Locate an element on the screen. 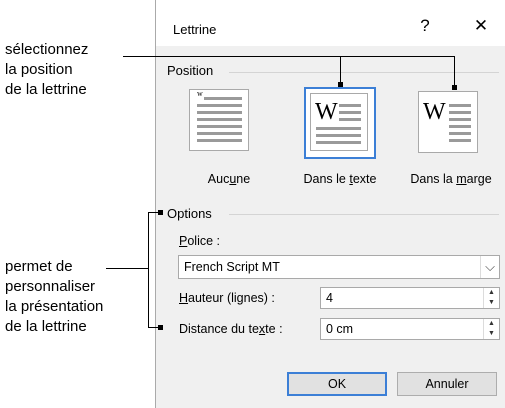 This screenshot has width=505, height=408. font-label: Police : is located at coordinates (199, 241).